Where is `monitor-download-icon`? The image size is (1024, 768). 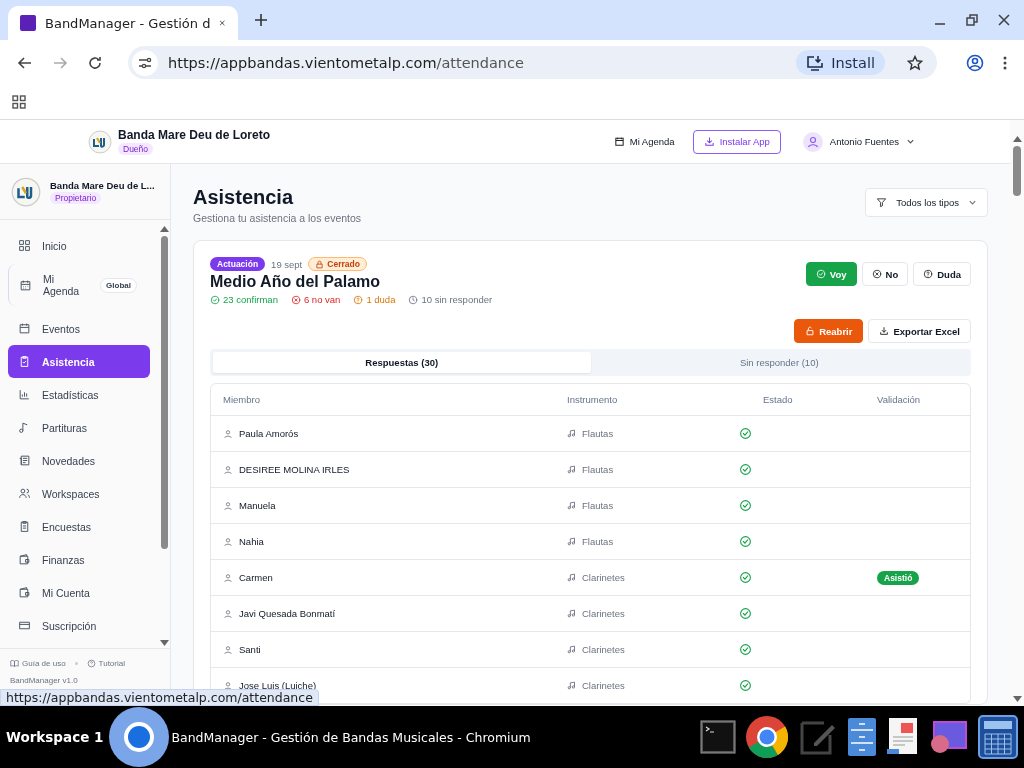
monitor-download-icon is located at coordinates (815, 62).